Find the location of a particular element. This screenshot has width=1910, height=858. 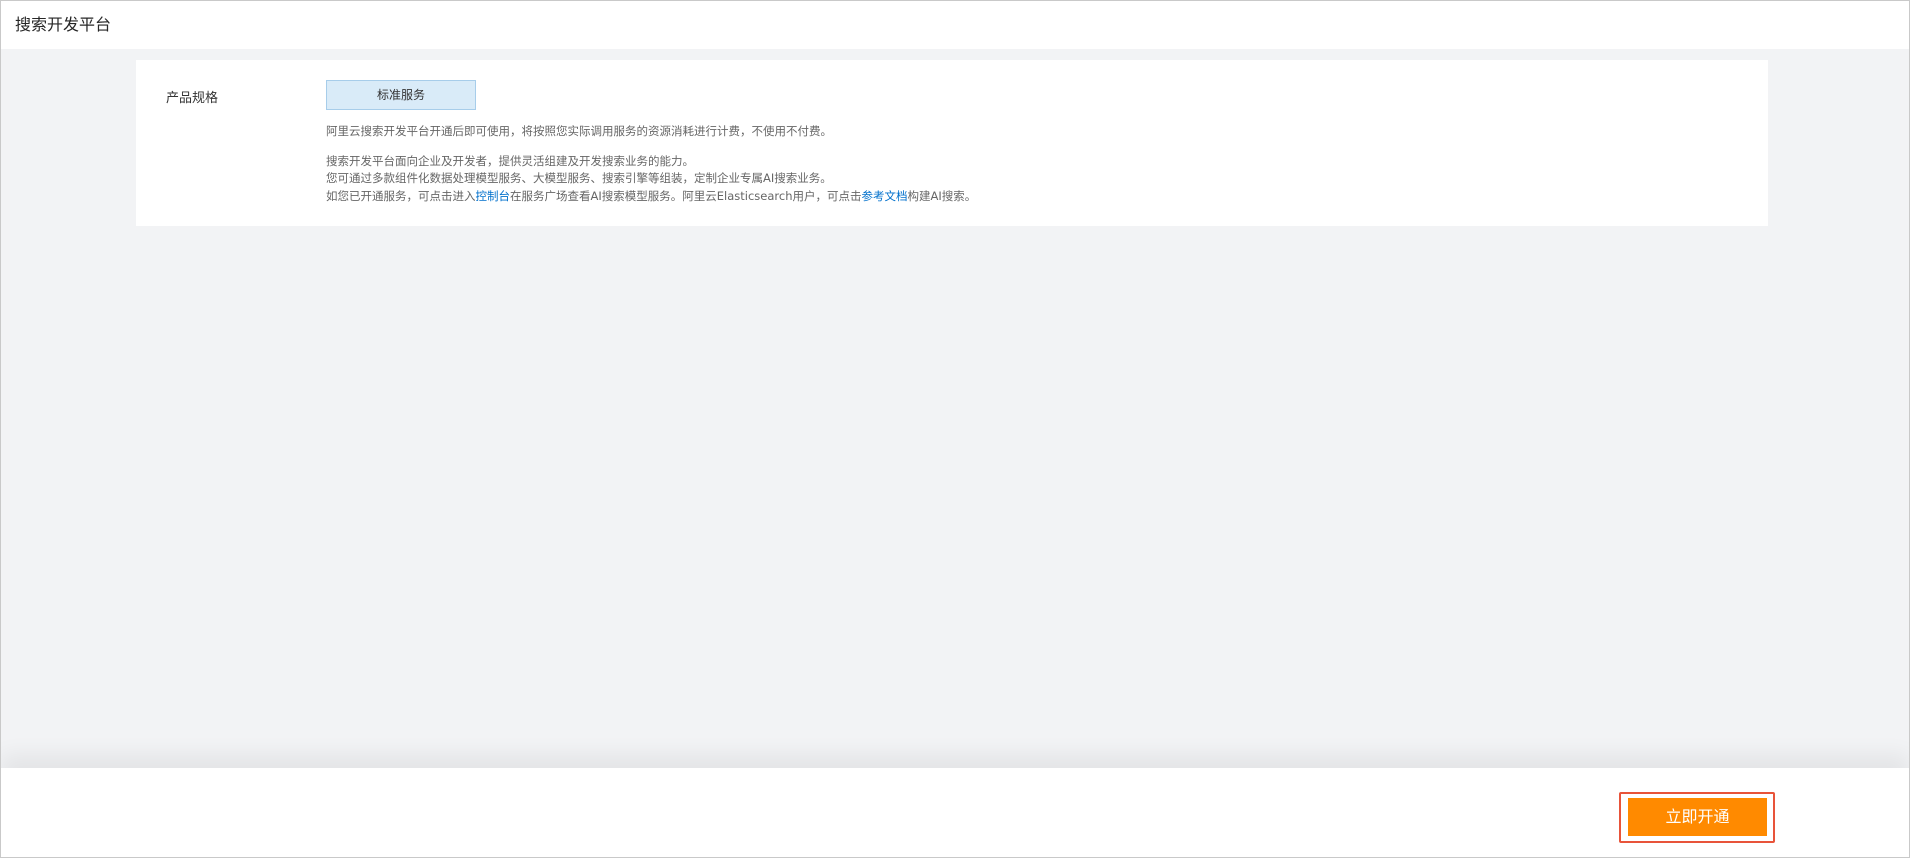

page-title: 搜索开发平台 is located at coordinates (63, 24).